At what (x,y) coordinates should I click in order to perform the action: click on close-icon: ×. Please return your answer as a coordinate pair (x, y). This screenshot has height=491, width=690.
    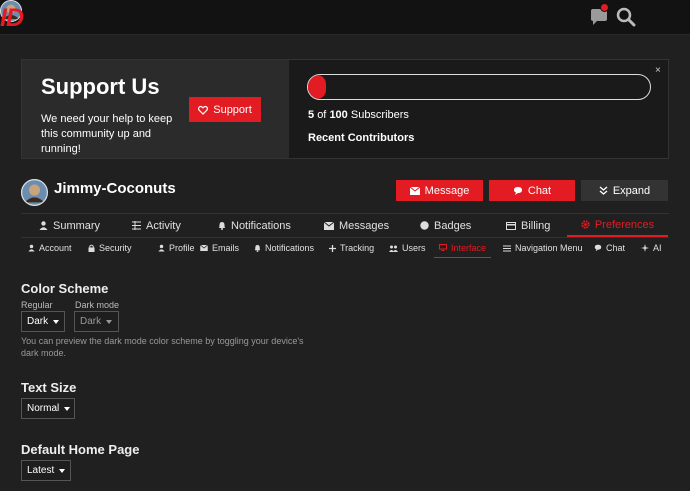
    Looking at the image, I should click on (658, 70).